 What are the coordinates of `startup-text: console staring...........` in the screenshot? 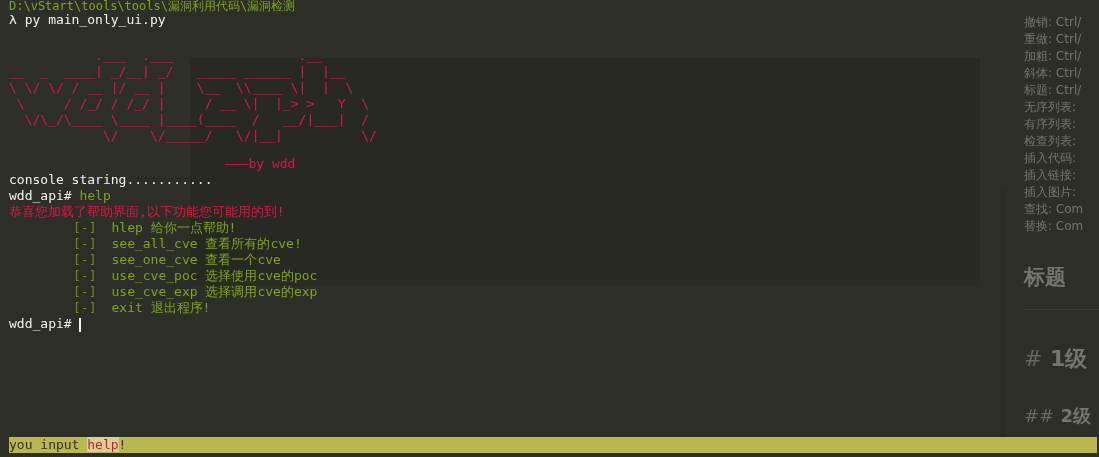 It's located at (111, 180).